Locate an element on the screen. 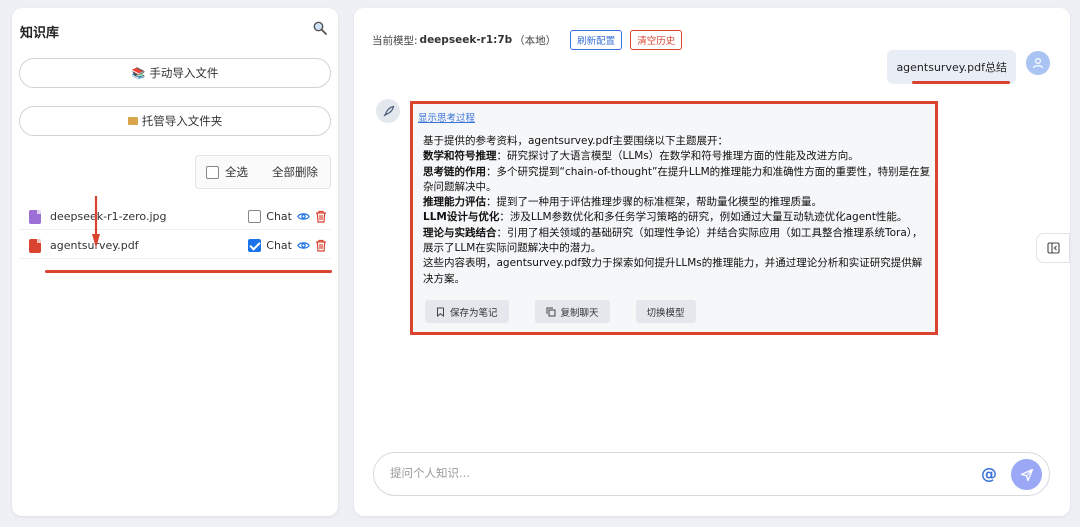  model-name: deepseek-r1:7b is located at coordinates (466, 40).